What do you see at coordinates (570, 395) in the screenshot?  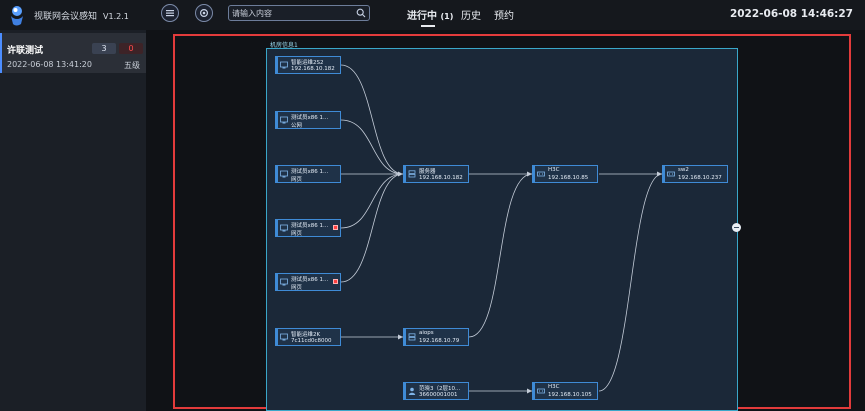 I see `node-address: 192.168.10.105` at bounding box center [570, 395].